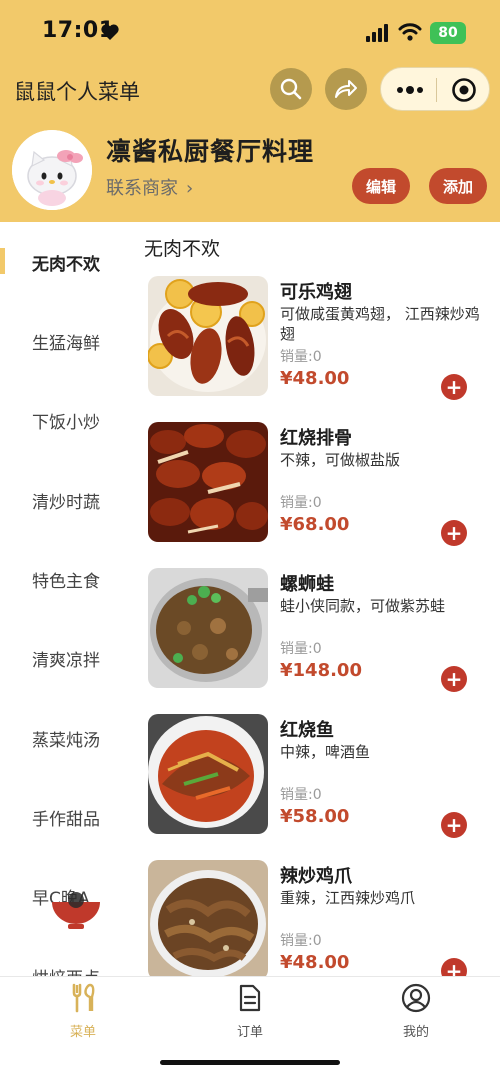  What do you see at coordinates (315, 524) in the screenshot?
I see `dish-price: ¥68.00` at bounding box center [315, 524].